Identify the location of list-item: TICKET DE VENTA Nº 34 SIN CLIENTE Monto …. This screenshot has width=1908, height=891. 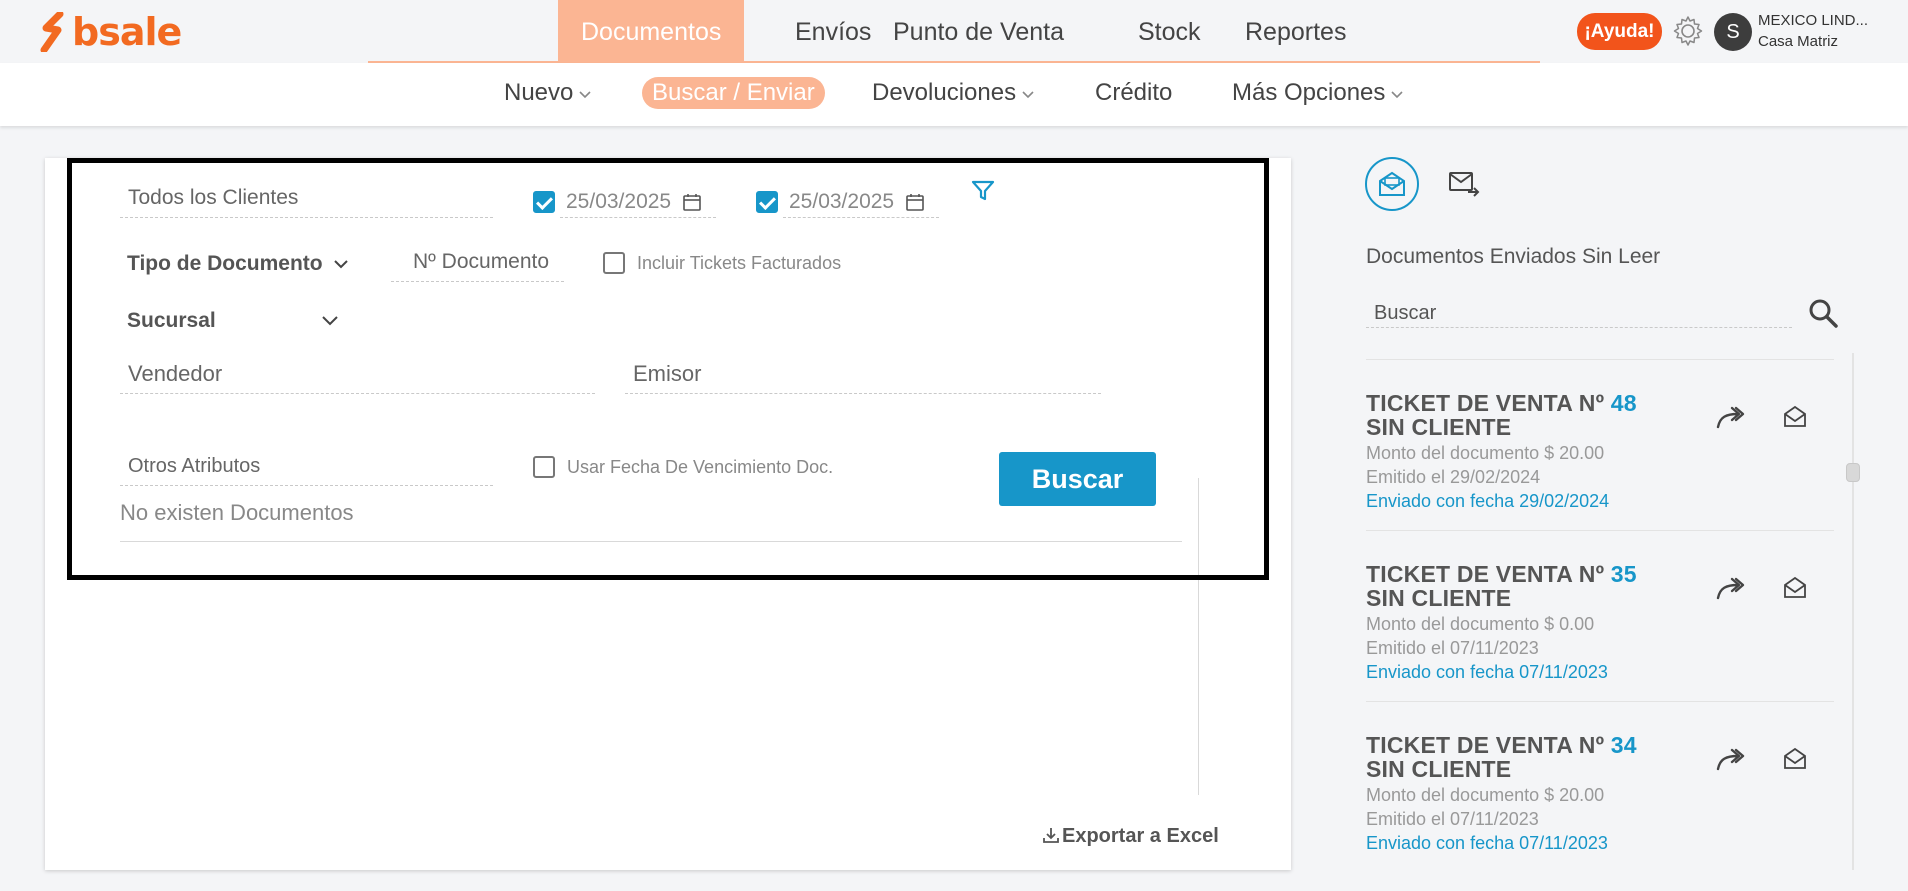
(1600, 793).